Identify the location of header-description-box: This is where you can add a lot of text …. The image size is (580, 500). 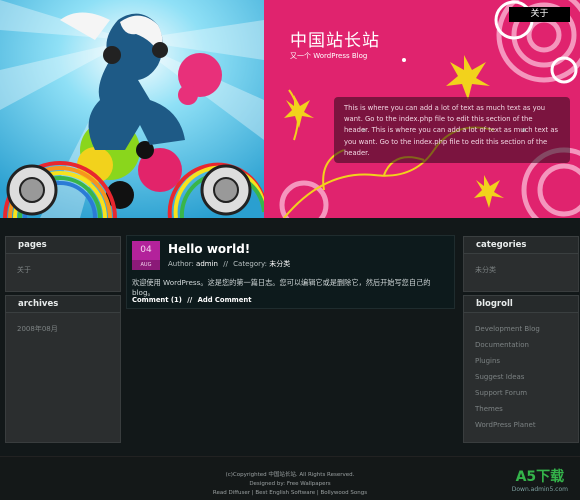
(452, 130).